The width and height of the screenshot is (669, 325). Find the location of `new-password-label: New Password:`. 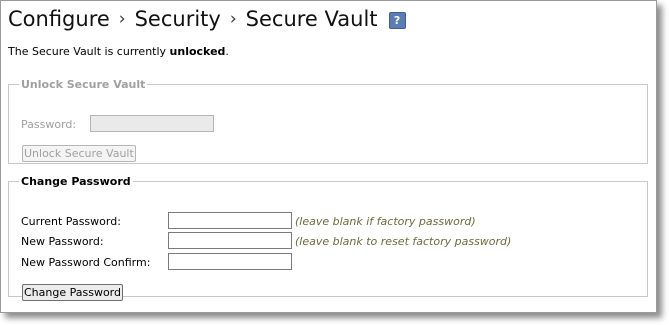

new-password-label: New Password: is located at coordinates (62, 241).